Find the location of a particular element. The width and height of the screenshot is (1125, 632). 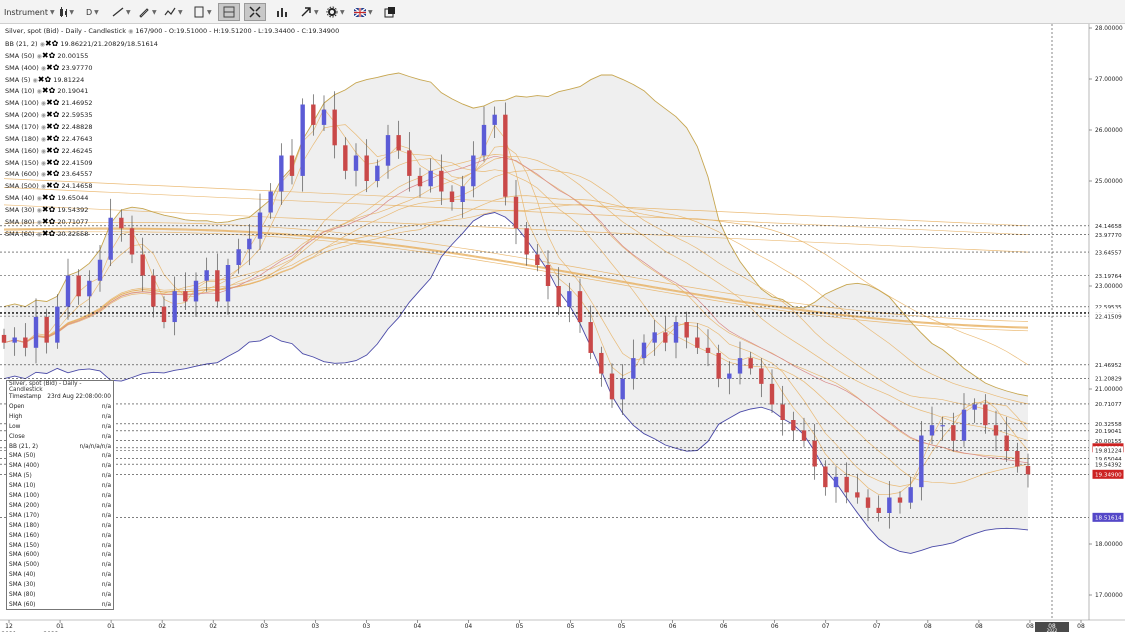

data-window-row: SMA (50) n/a is located at coordinates (60, 456).